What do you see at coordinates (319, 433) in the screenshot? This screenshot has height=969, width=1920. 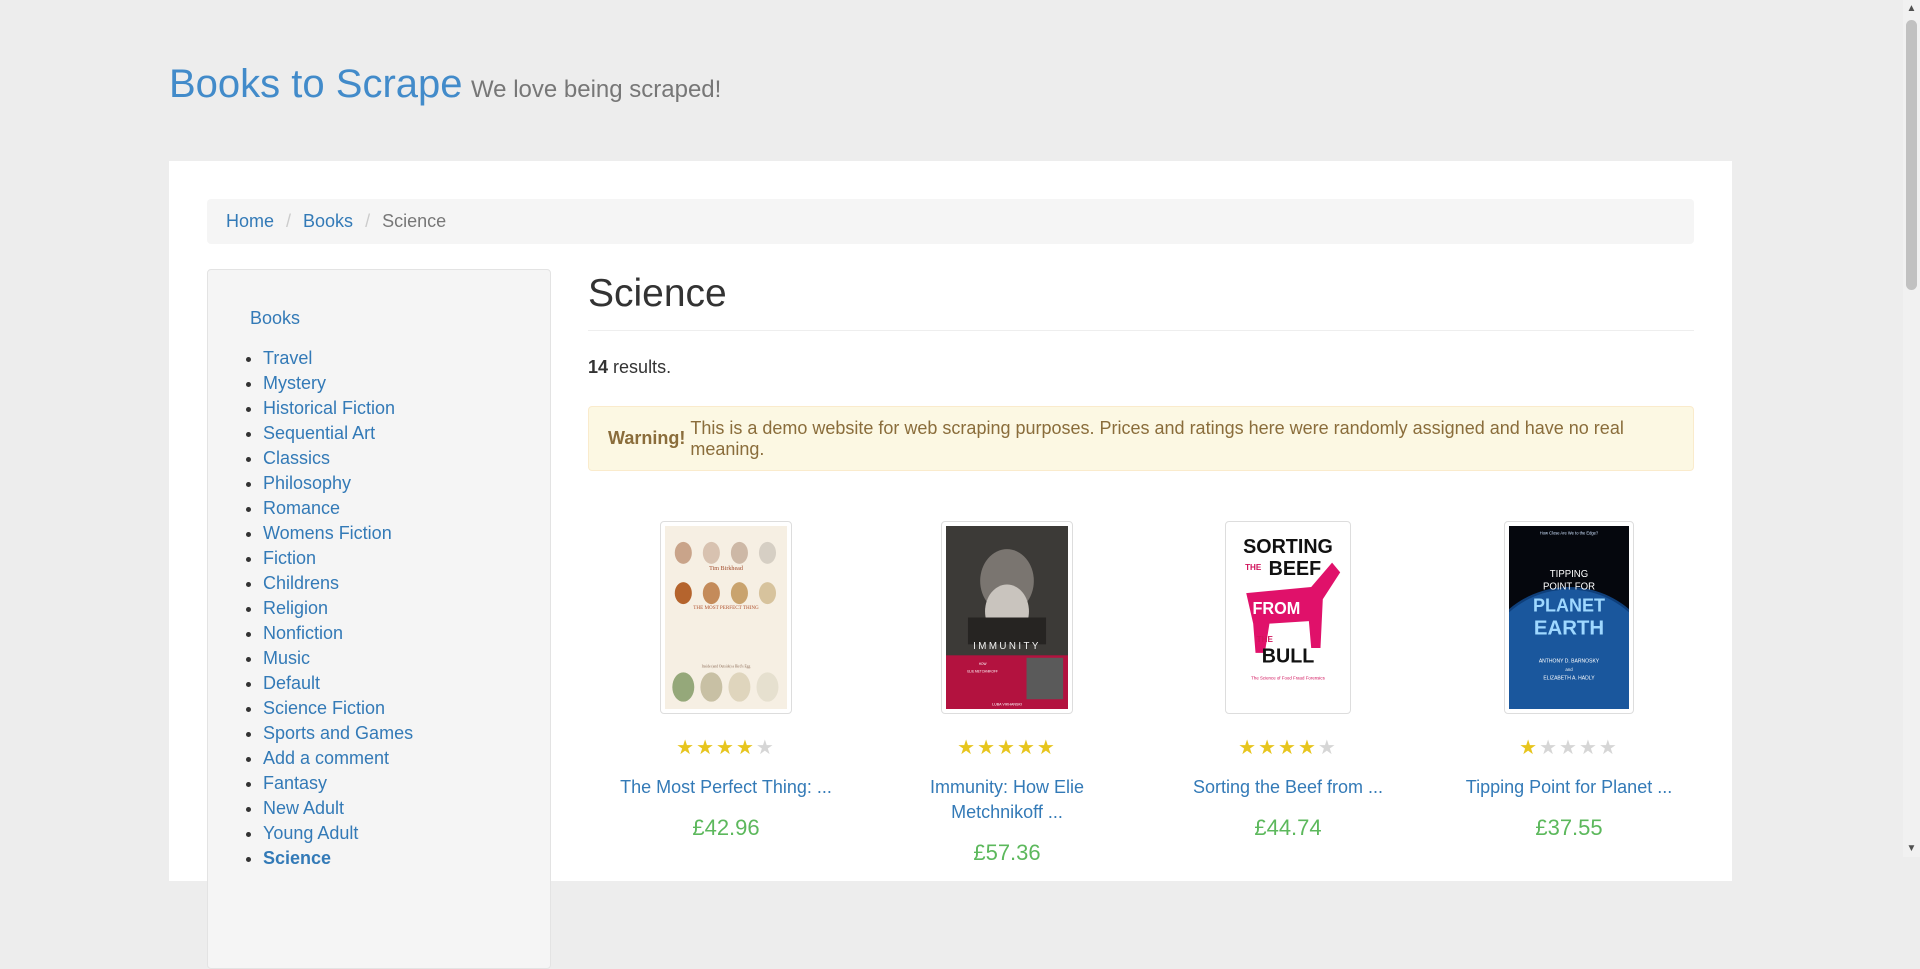 I see `category-link-sequential-art: Sequential Art` at bounding box center [319, 433].